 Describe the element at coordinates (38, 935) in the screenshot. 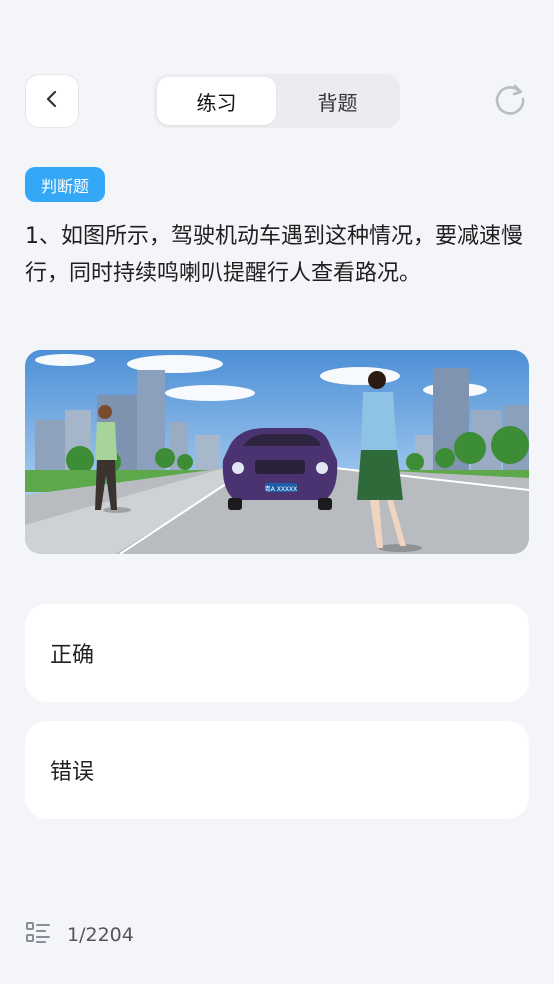

I see `question-list-icon` at that location.